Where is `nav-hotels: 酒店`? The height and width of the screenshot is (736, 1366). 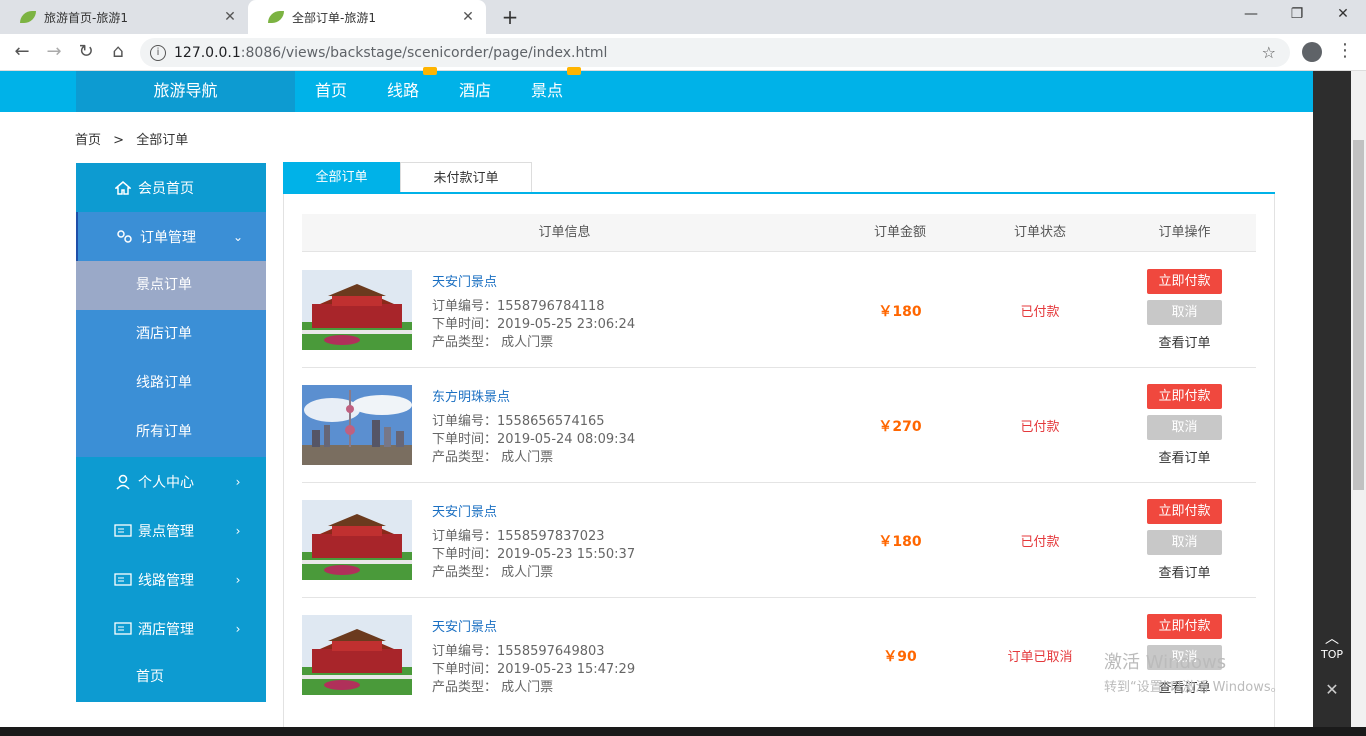 nav-hotels: 酒店 is located at coordinates (475, 91).